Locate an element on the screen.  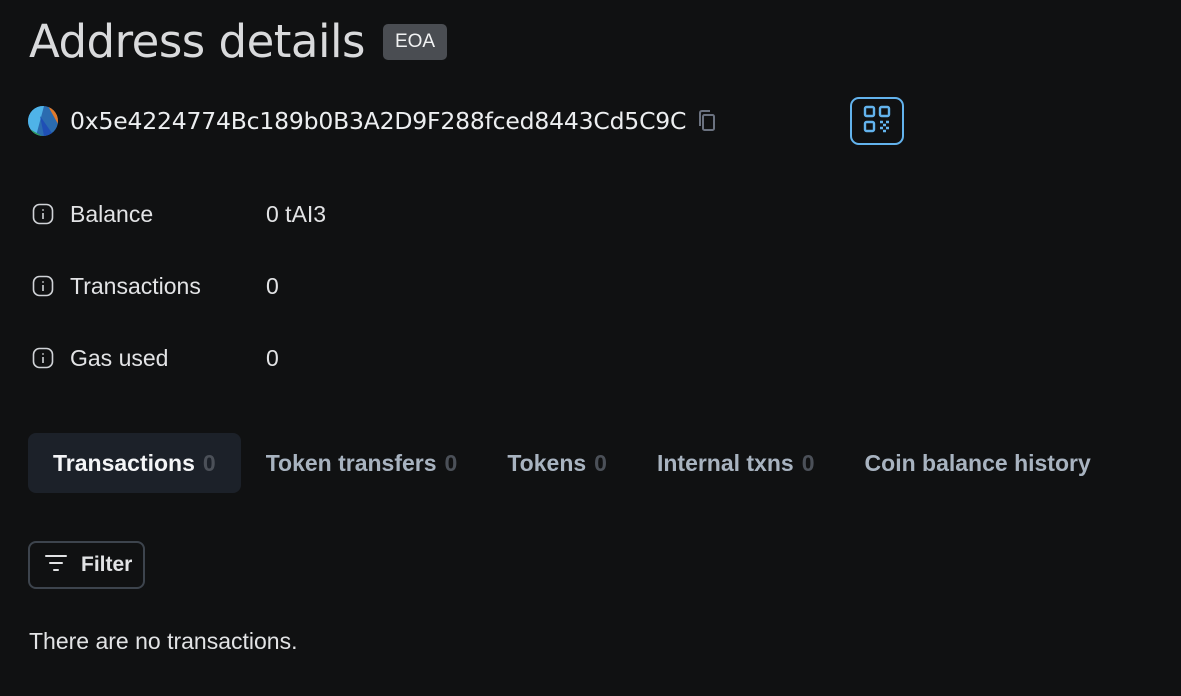
filter-label: Filter is located at coordinates (107, 564).